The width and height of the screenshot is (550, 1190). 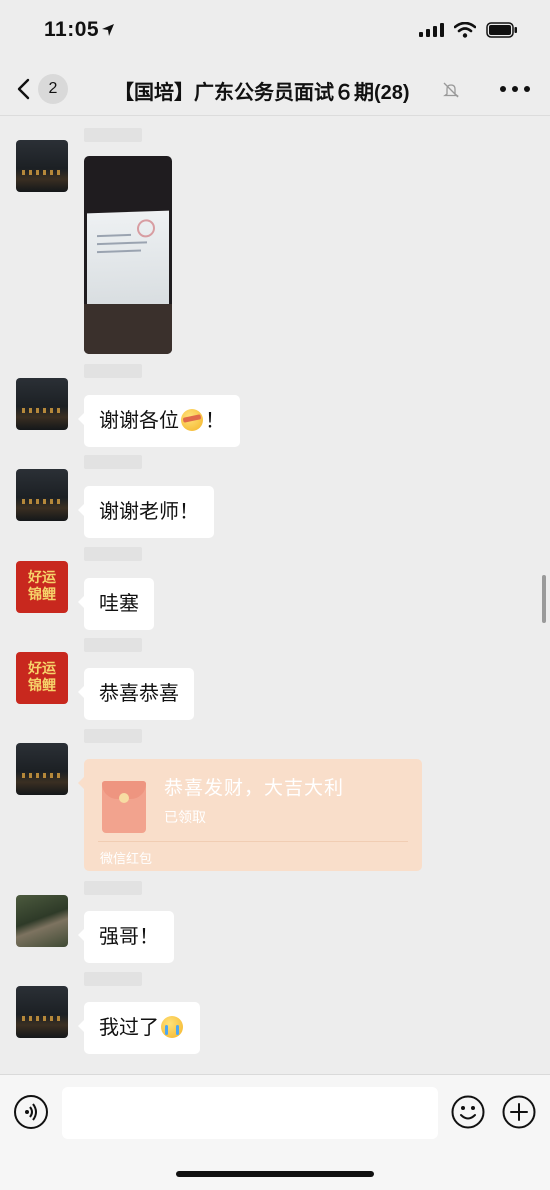 I want to click on back-button: 2, so click(x=46, y=89).